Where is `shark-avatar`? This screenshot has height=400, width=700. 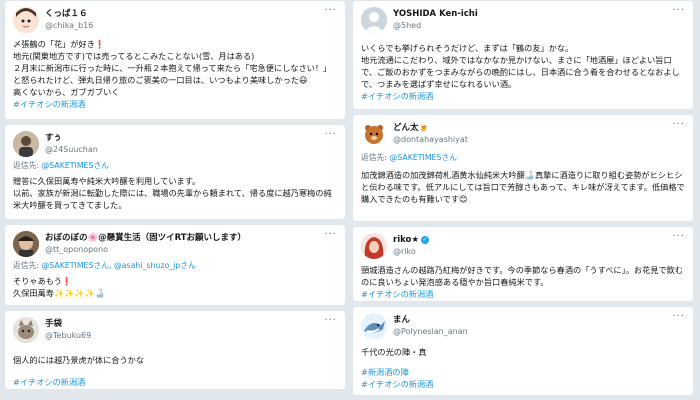 shark-avatar is located at coordinates (374, 326).